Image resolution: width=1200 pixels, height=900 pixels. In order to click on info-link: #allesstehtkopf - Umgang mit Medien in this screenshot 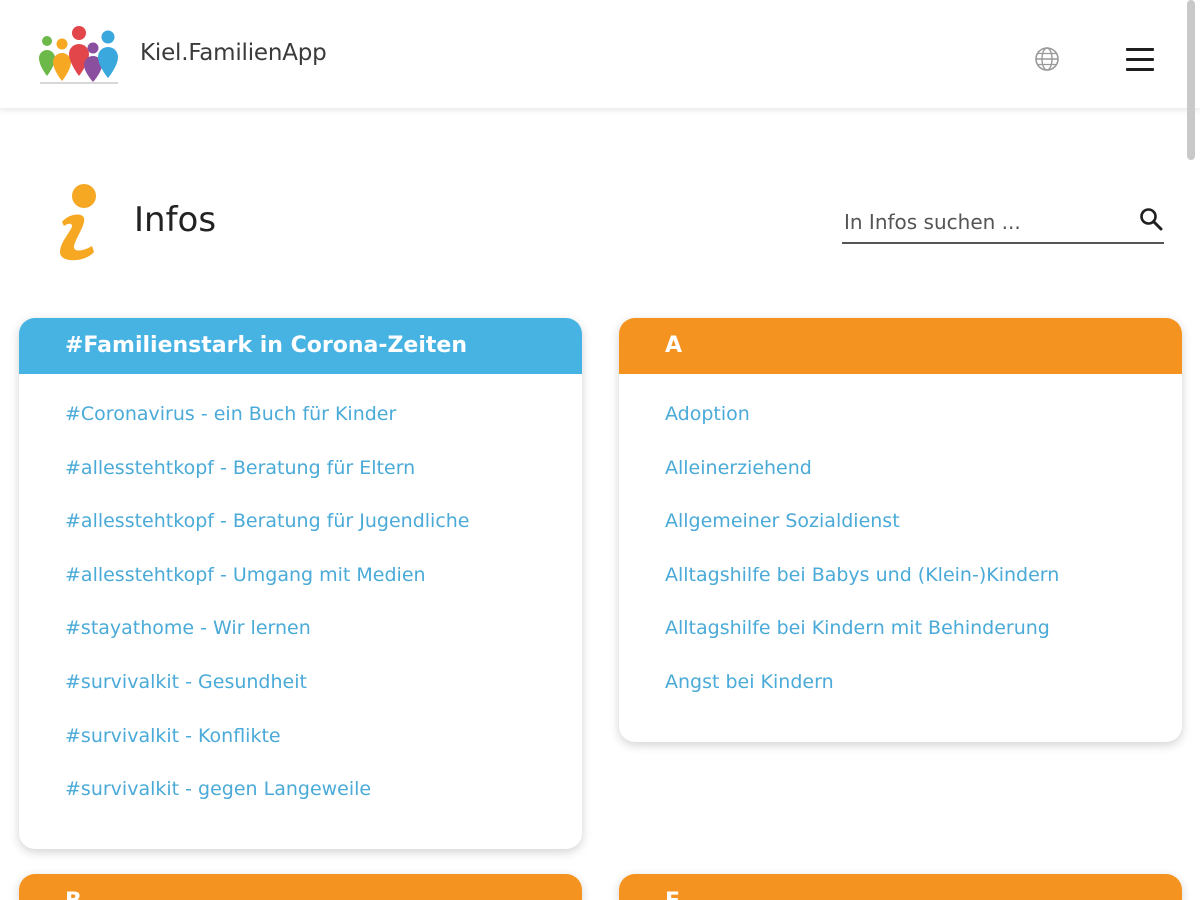, I will do `click(323, 590)`.